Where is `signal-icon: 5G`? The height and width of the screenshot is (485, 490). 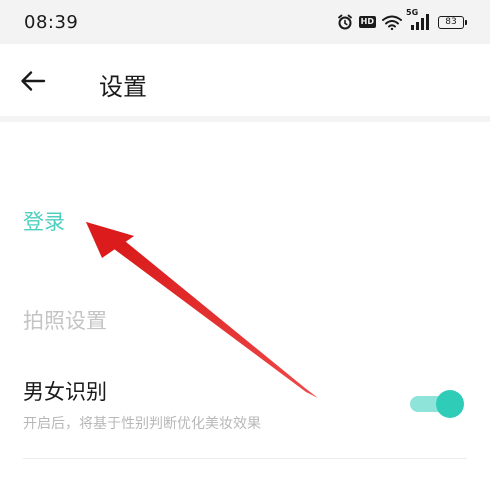
signal-icon: 5G is located at coordinates (419, 19).